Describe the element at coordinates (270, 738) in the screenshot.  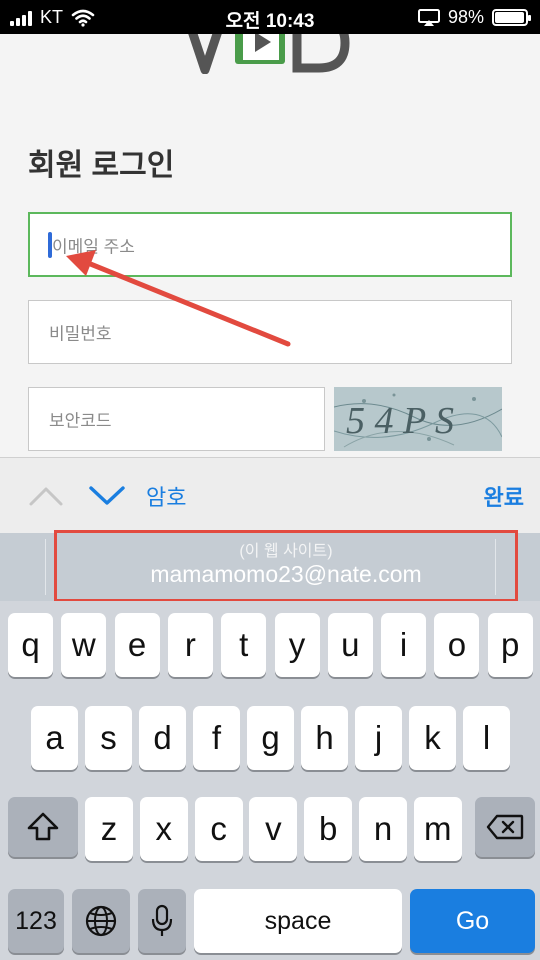
I see `key-g: g` at that location.